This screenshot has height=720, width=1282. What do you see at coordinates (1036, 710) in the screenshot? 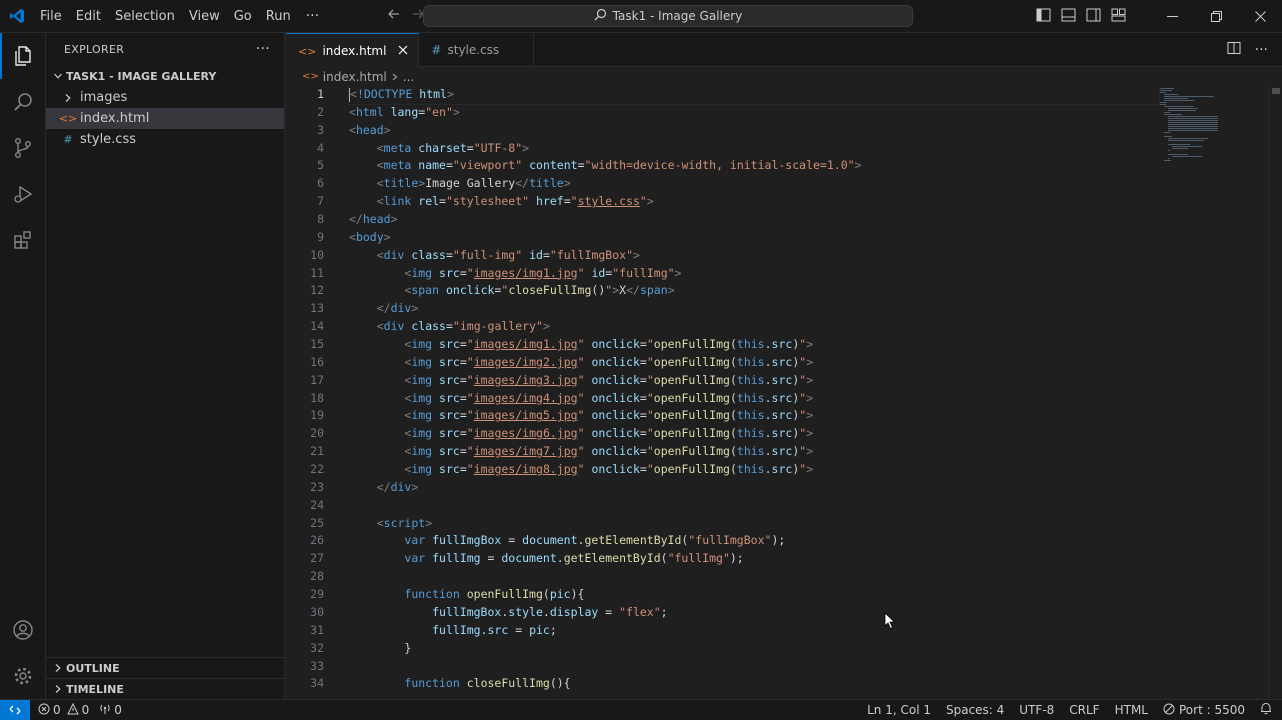
I see `encoding: UTF-8` at bounding box center [1036, 710].